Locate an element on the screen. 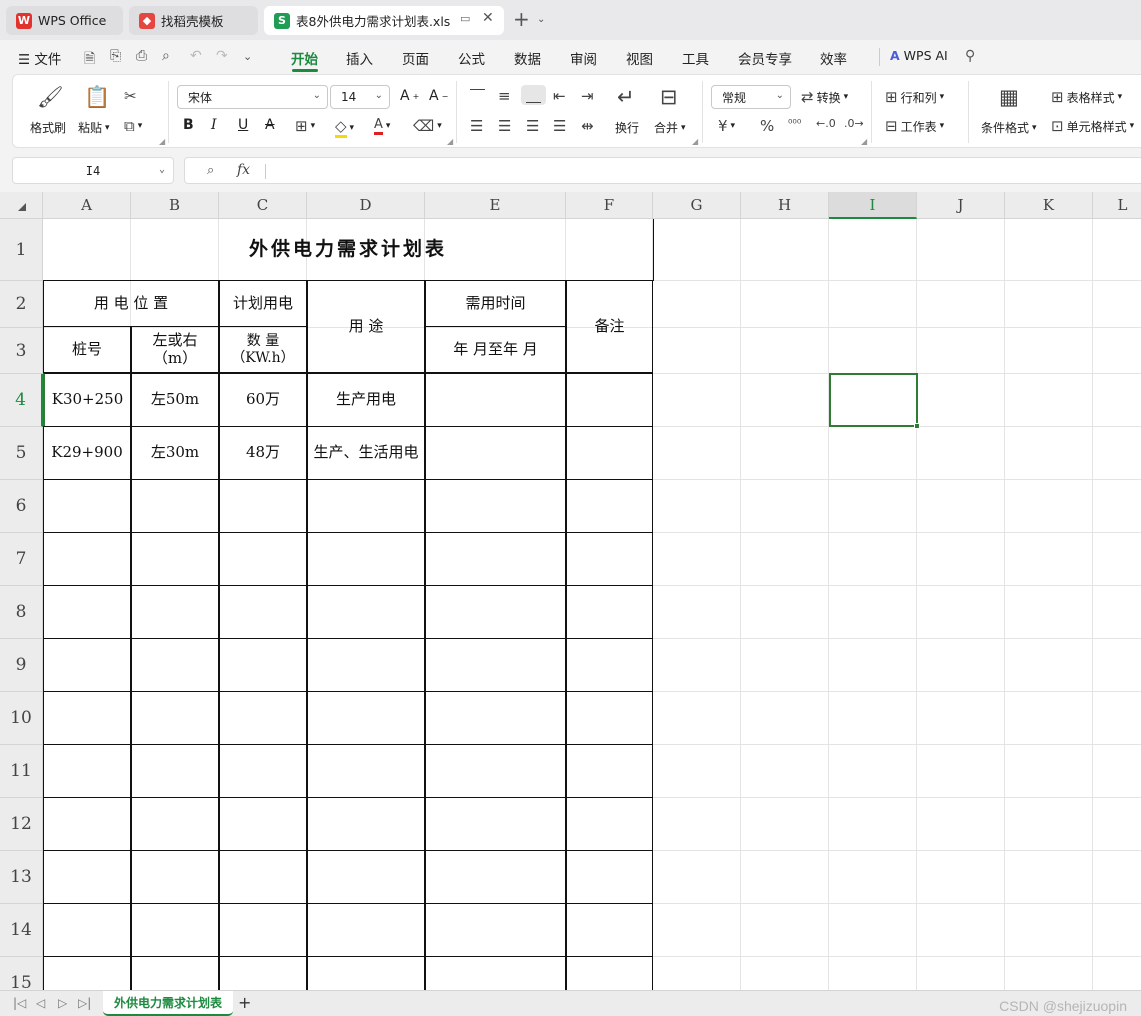 The height and width of the screenshot is (1016, 1141). decrease-indent-button: ⇤ is located at coordinates (559, 96).